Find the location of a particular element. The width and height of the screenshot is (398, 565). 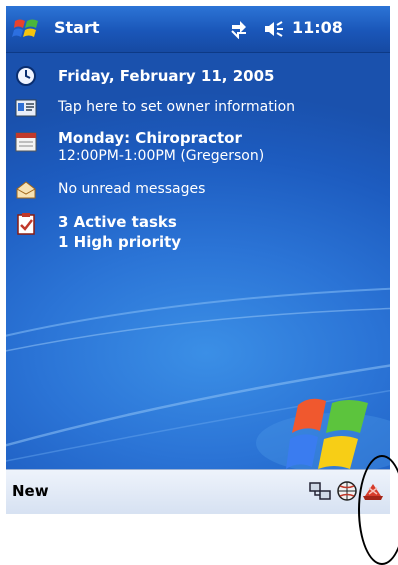

menu-bar: New is located at coordinates (198, 491).